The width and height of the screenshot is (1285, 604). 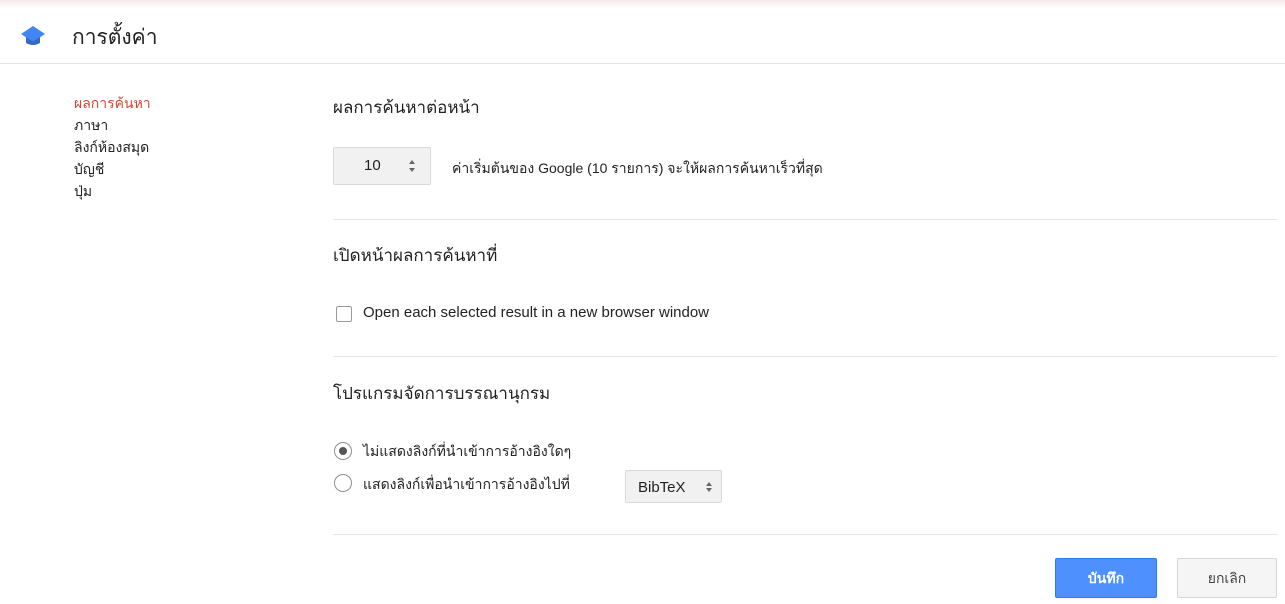 What do you see at coordinates (642, 36) in the screenshot?
I see `header: การตั้งค่า` at bounding box center [642, 36].